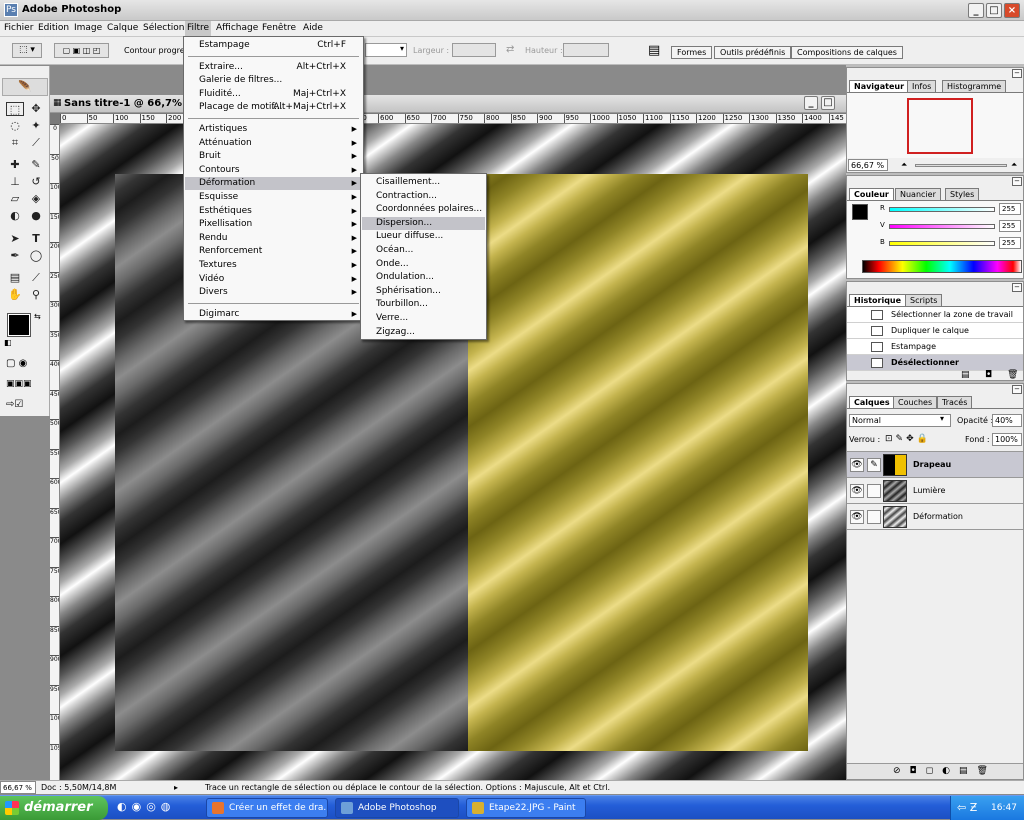 The width and height of the screenshot is (1024, 820). I want to click on navigator-zoom-field: 66,67 %, so click(868, 165).